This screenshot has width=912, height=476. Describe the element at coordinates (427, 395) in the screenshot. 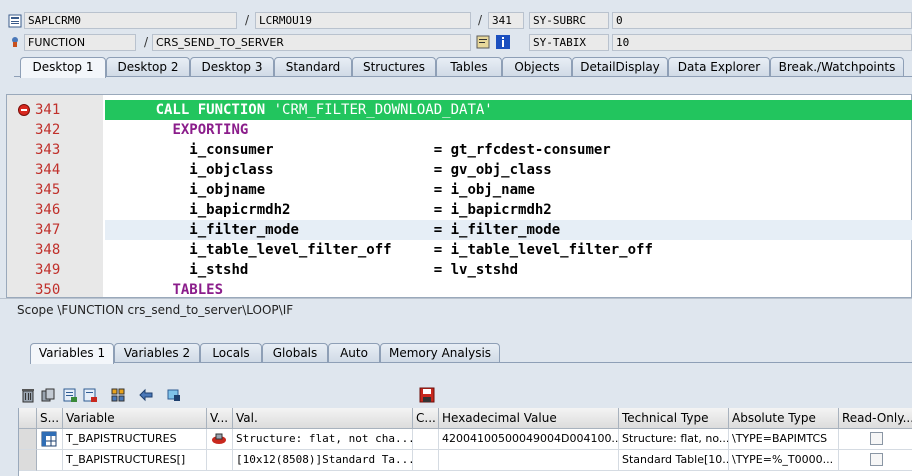

I see `save-icon` at that location.